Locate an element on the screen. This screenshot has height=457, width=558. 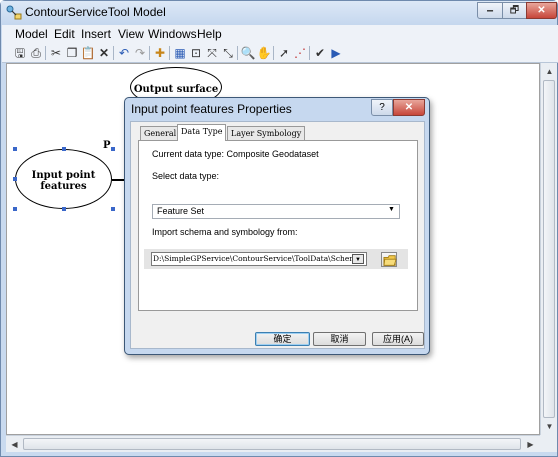
resize-grip is located at coordinates (548, 443).